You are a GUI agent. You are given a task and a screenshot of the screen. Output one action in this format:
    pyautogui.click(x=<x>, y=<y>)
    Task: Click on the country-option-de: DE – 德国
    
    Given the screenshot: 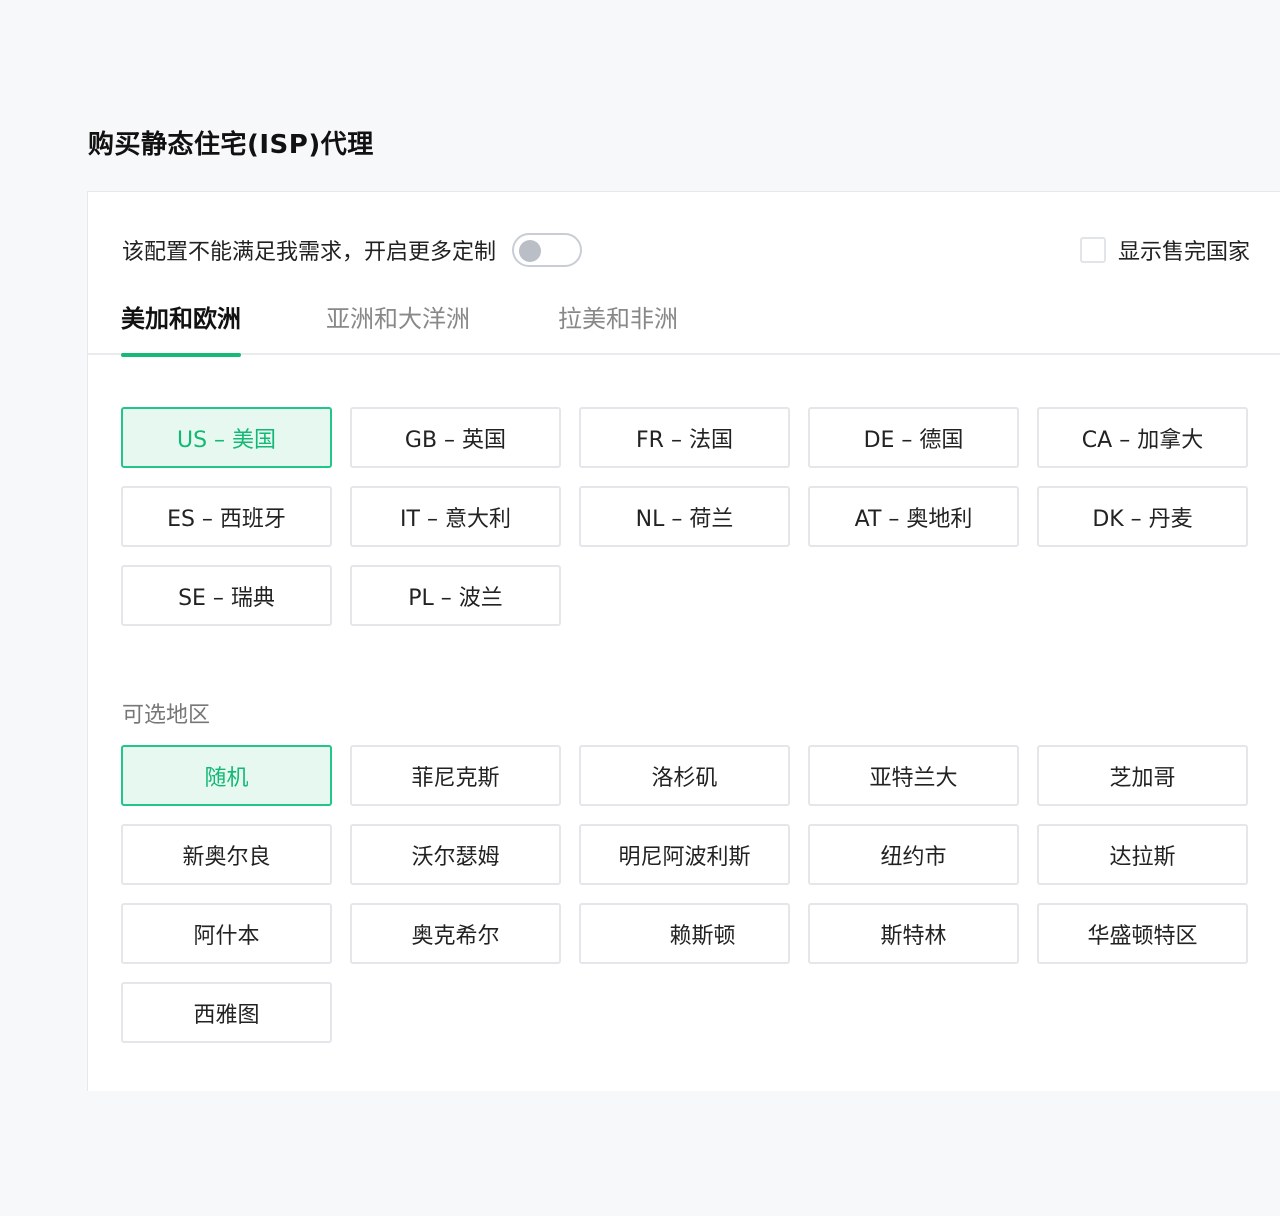 What is the action you would take?
    pyautogui.click(x=913, y=437)
    